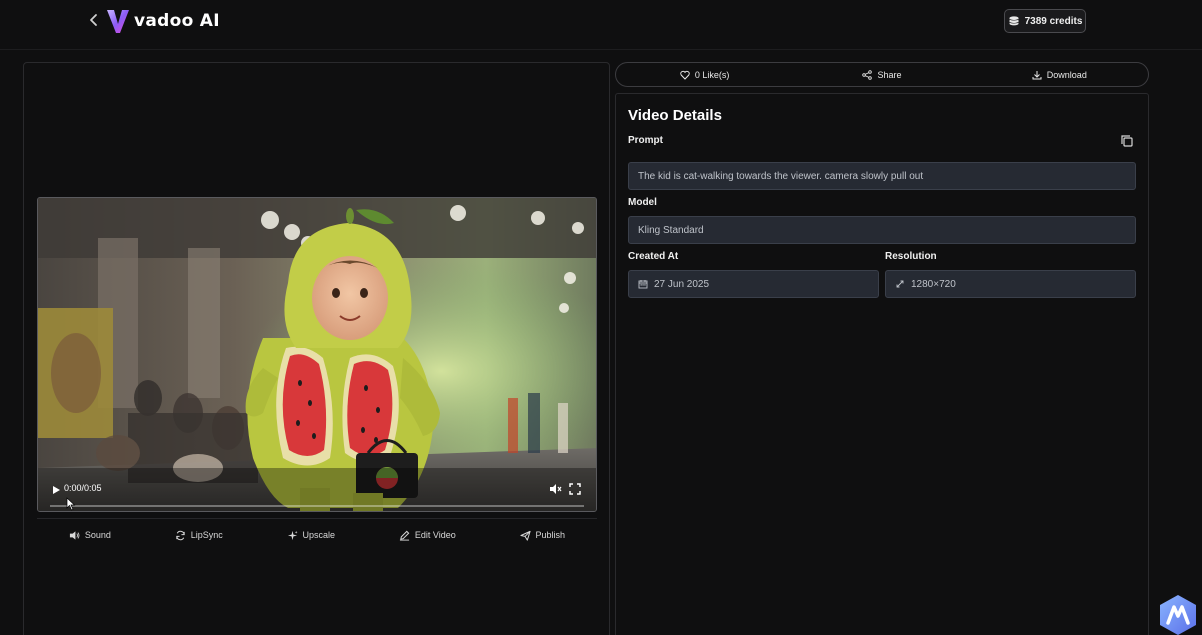 The image size is (1202, 635). I want to click on speaker-icon, so click(74, 535).